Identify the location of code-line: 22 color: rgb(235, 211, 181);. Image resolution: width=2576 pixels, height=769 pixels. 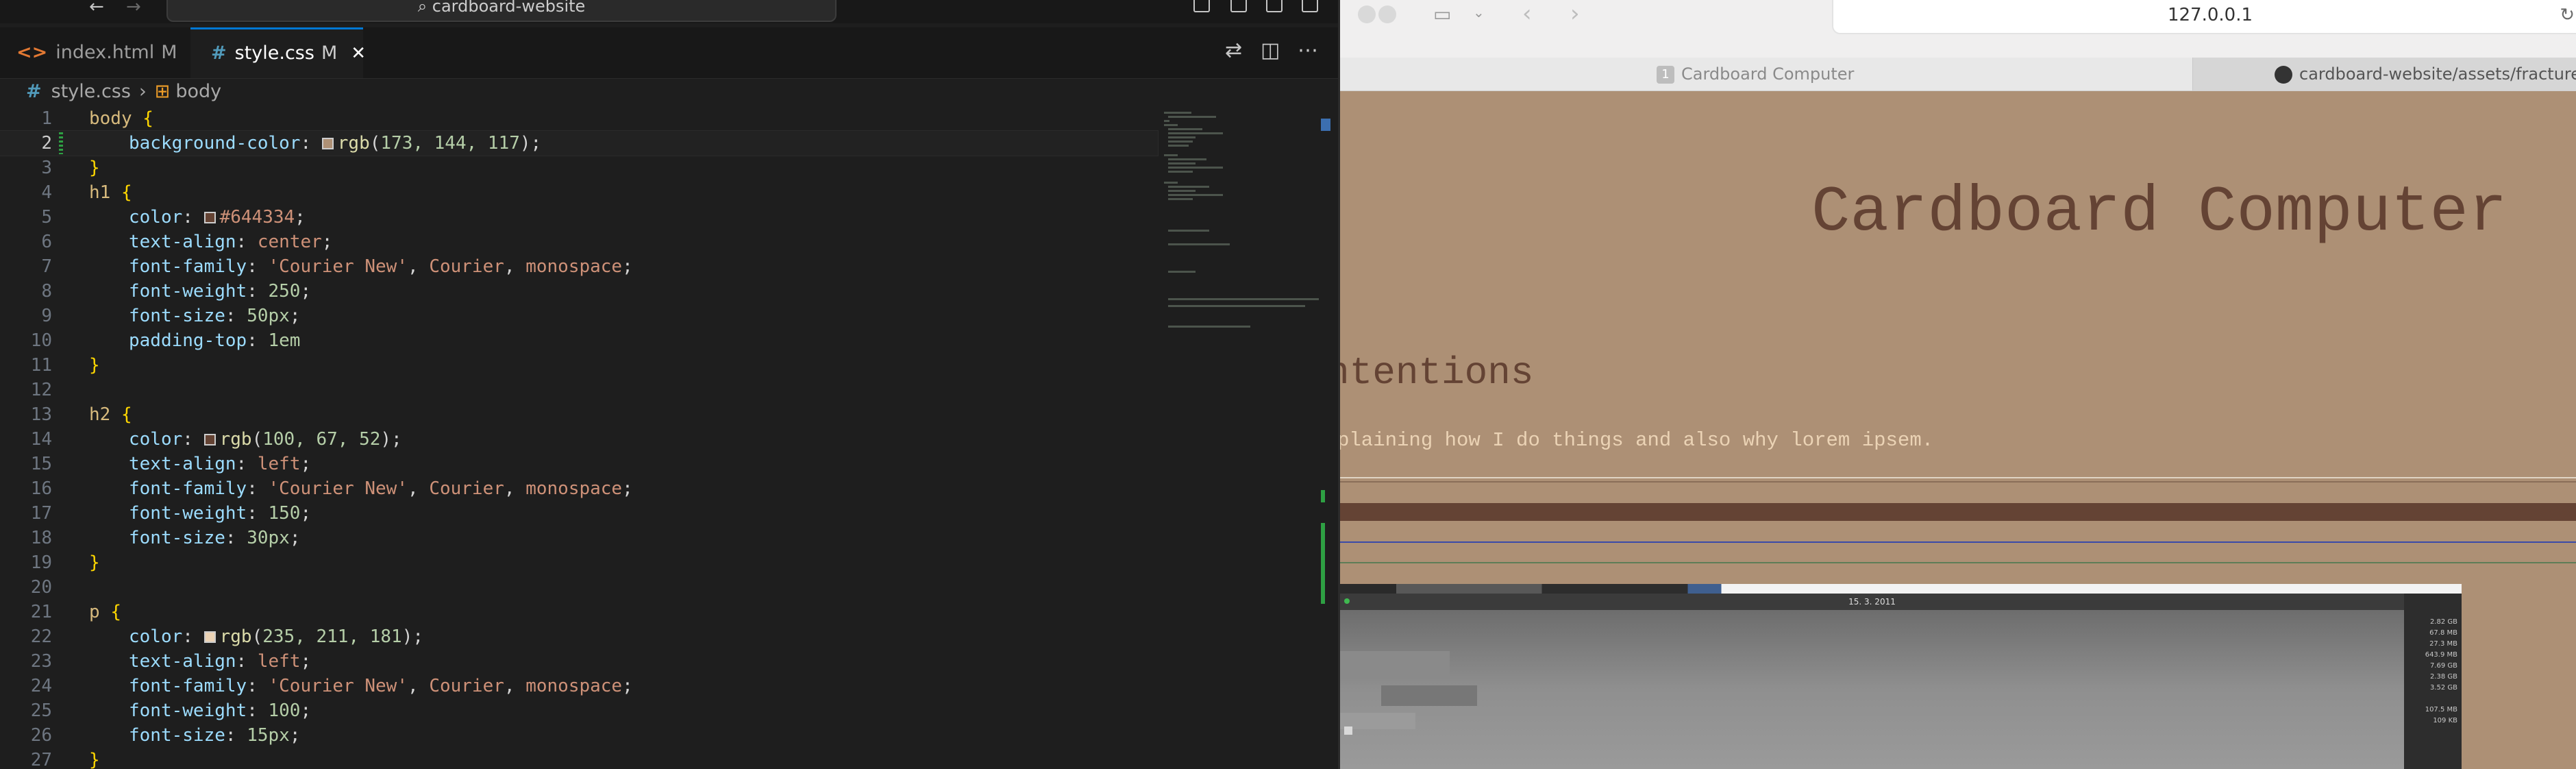
(227, 636).